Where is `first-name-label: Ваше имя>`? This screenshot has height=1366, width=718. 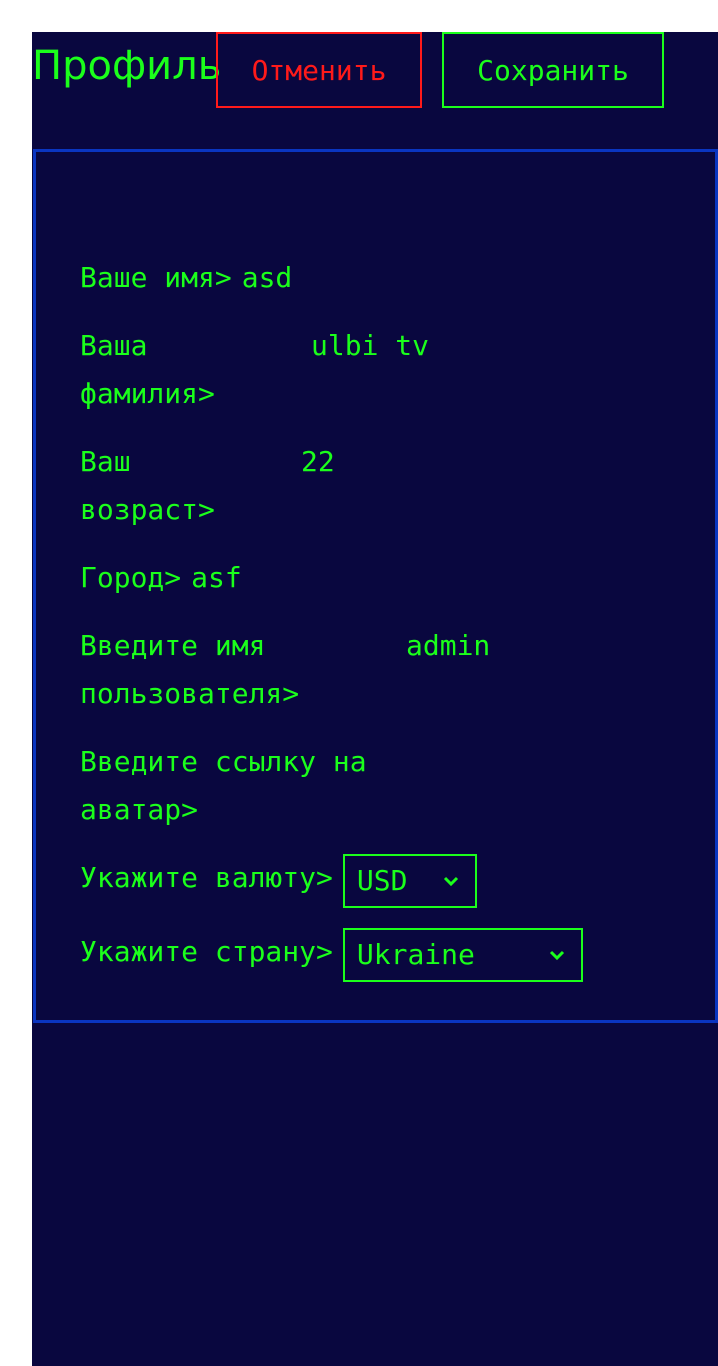 first-name-label: Ваше имя> is located at coordinates (156, 277).